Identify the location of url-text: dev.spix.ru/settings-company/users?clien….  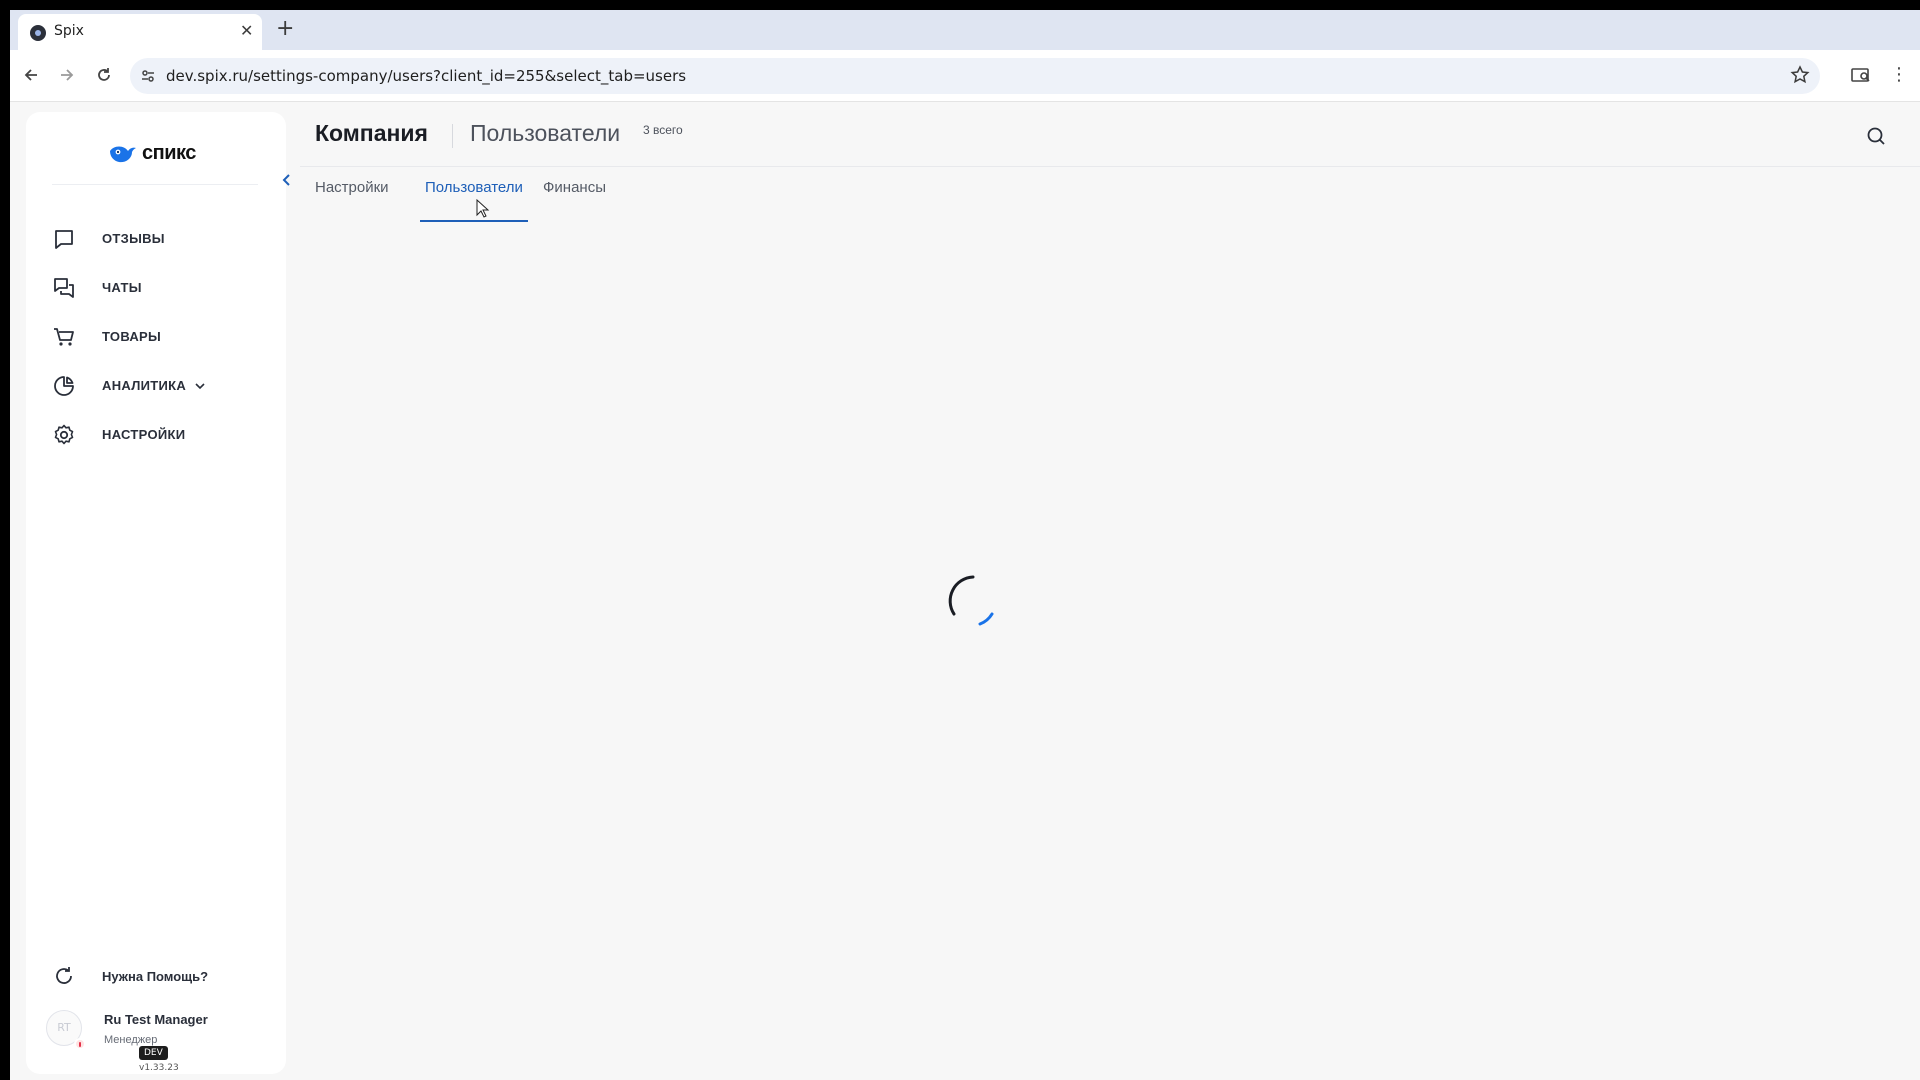
(426, 76).